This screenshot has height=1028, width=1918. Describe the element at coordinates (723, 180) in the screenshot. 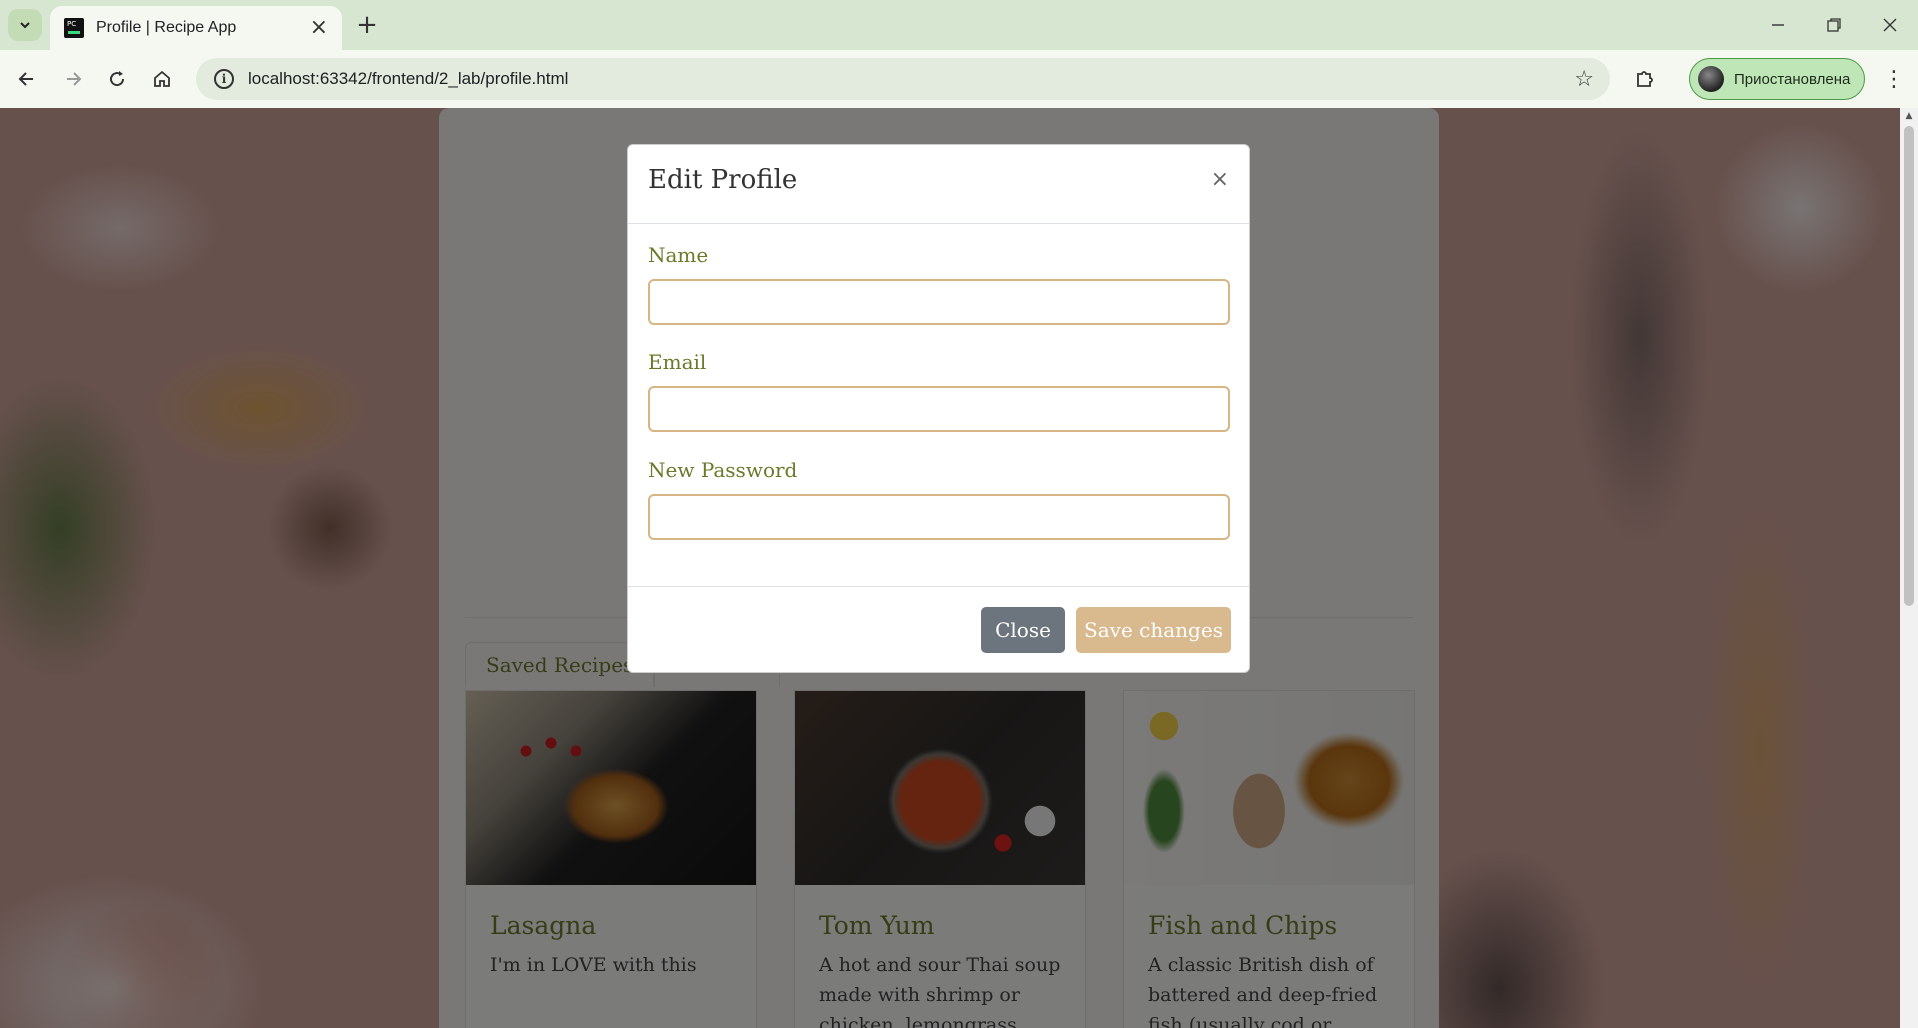

I see `modal-title: Edit Profile` at that location.